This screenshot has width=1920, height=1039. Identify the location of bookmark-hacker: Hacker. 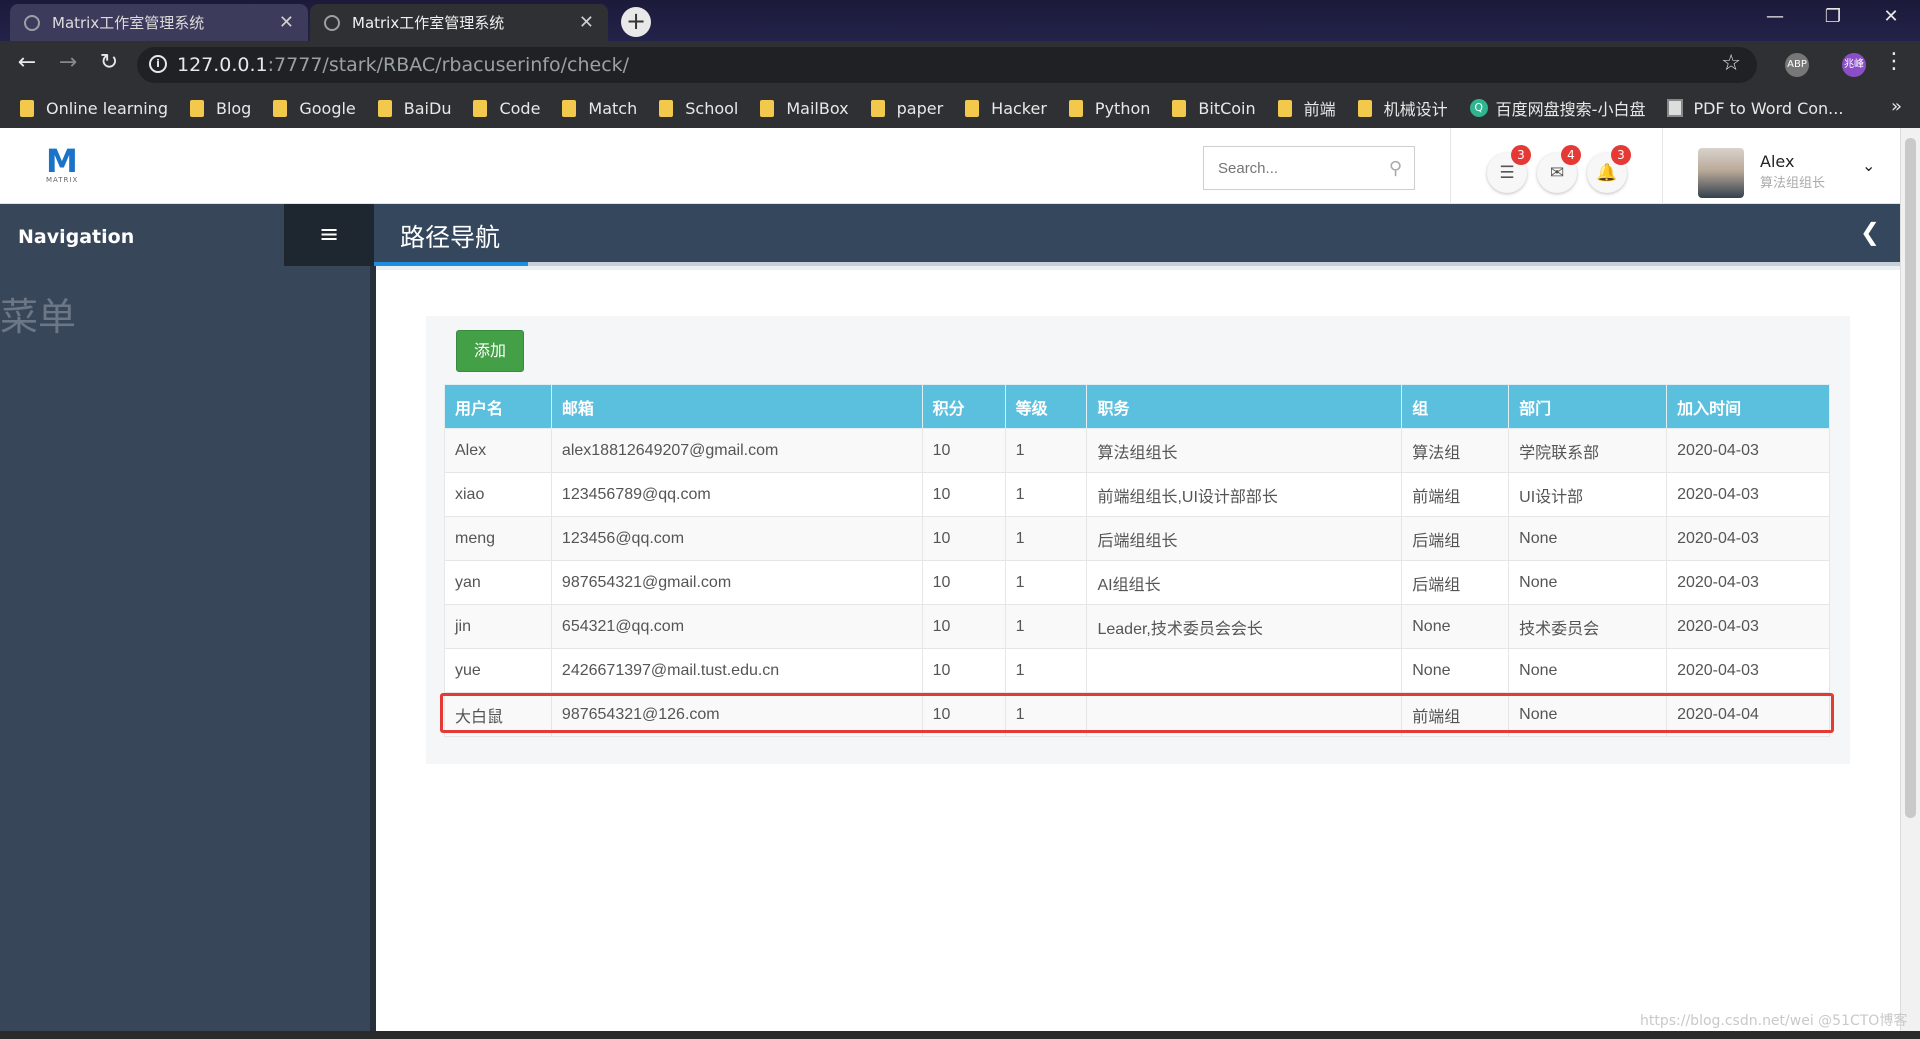
(1006, 108).